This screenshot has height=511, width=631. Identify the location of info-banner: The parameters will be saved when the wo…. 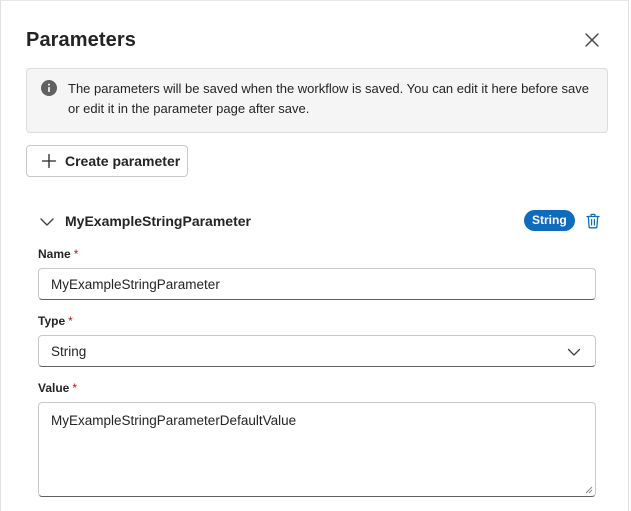
(317, 100).